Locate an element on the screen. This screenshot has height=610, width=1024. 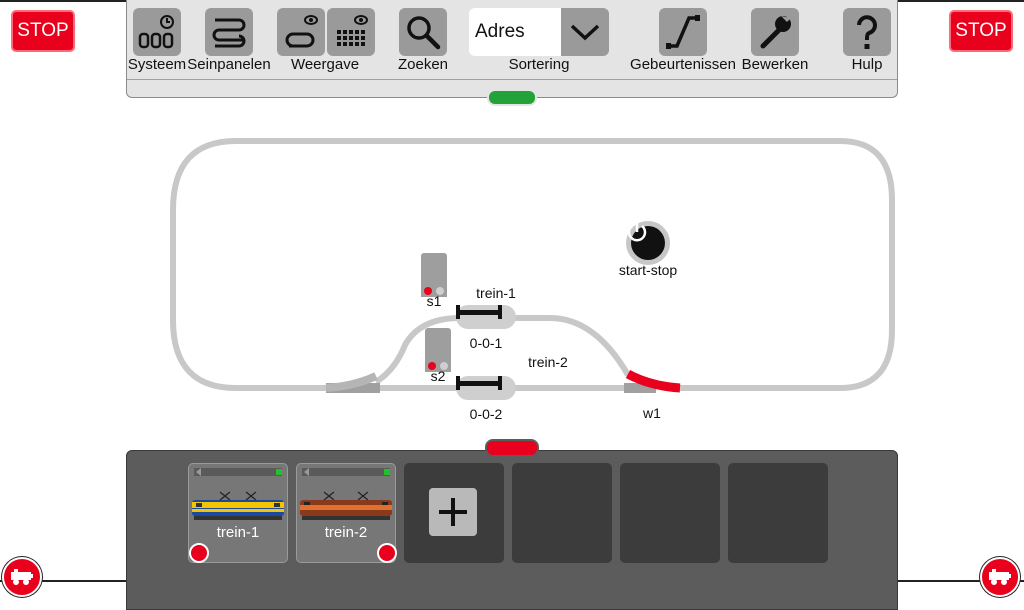
plus-icon is located at coordinates (453, 512).